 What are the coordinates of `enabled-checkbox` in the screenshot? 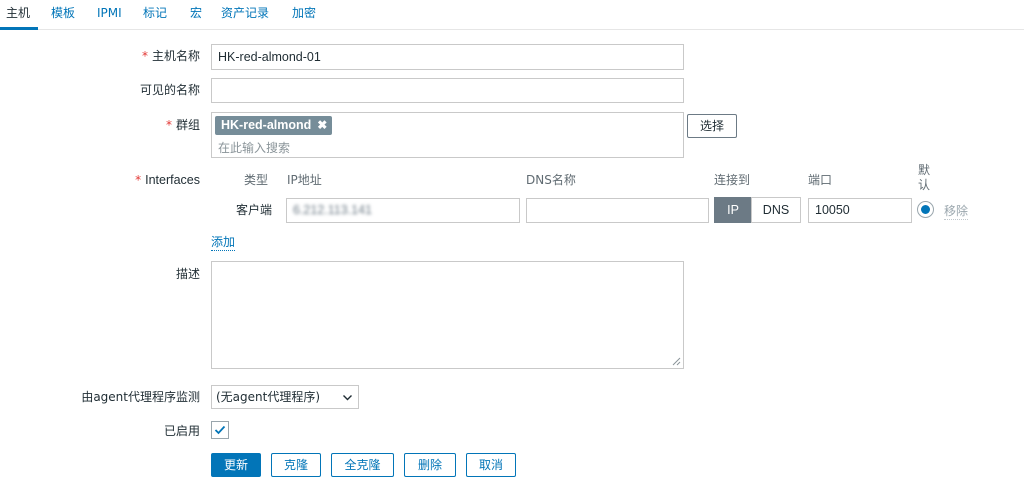 It's located at (220, 430).